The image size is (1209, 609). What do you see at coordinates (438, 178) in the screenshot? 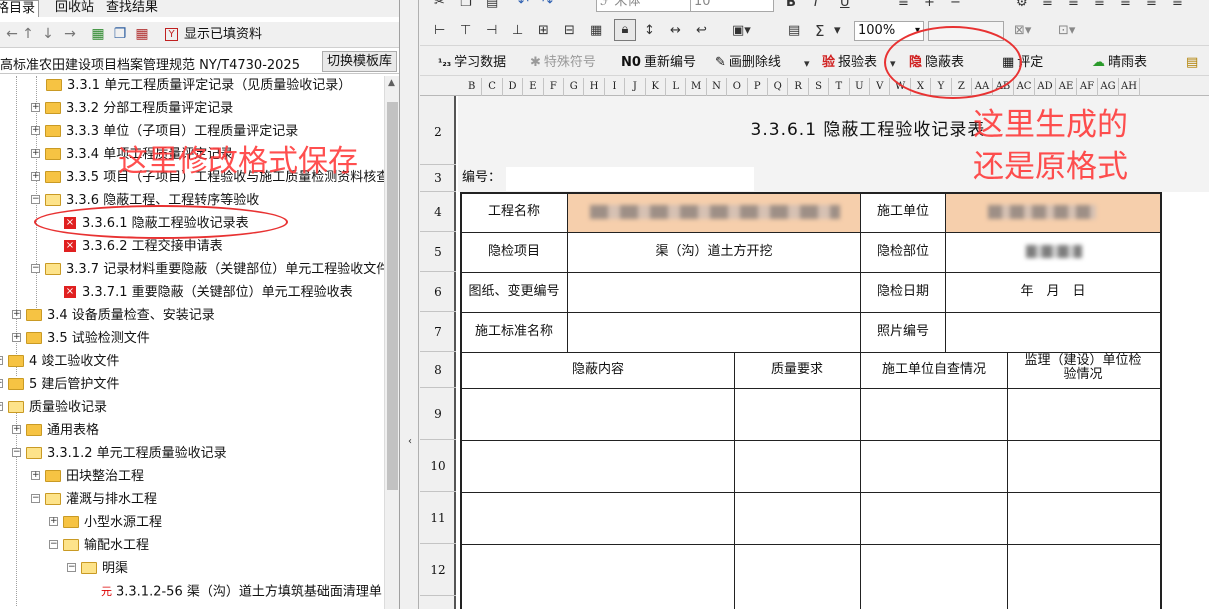
I see `row-header-cell: 3` at bounding box center [438, 178].